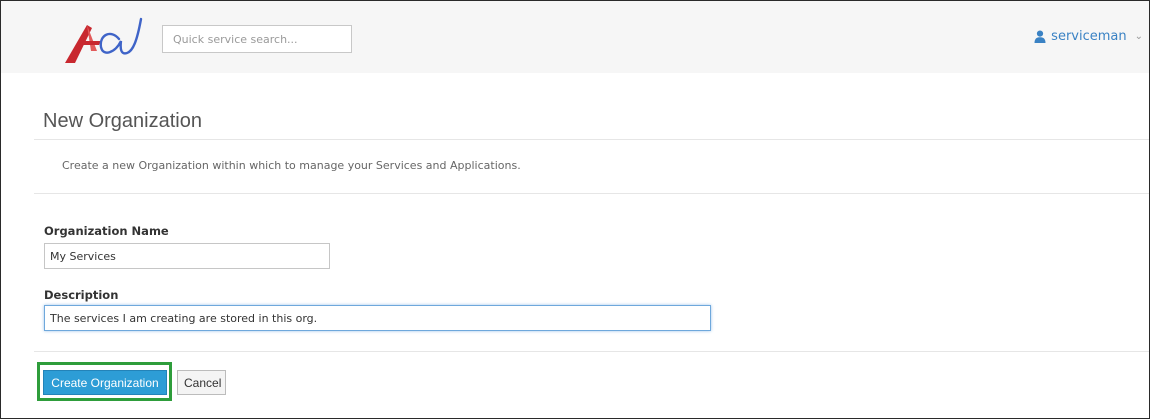 This screenshot has width=1150, height=419. Describe the element at coordinates (591, 351) in the screenshot. I see `form-divider` at that location.